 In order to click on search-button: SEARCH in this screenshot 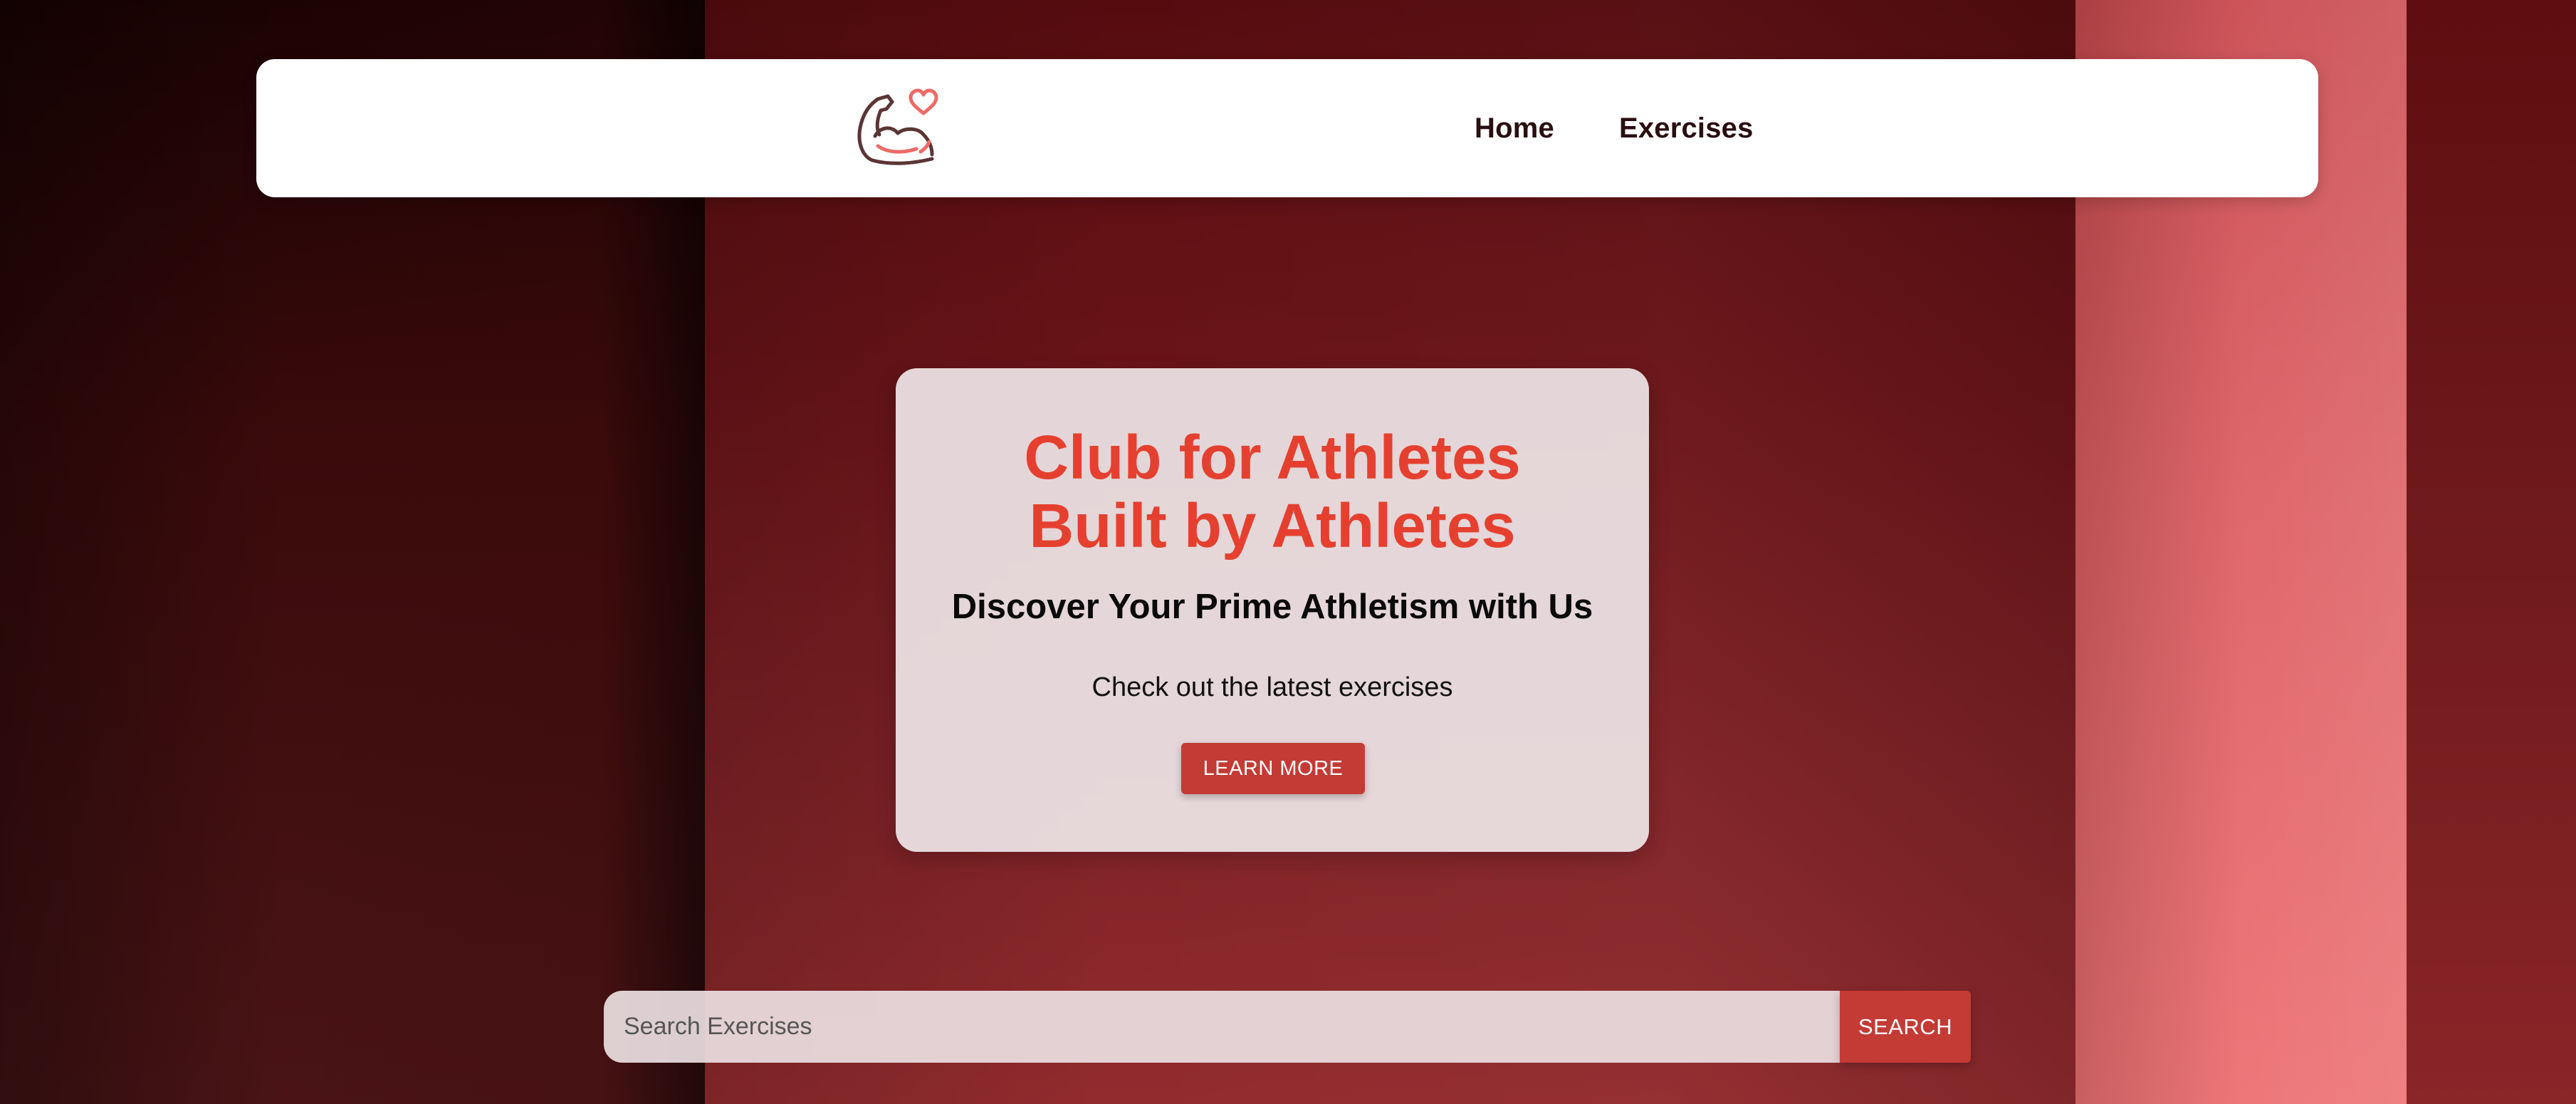, I will do `click(1905, 1027)`.